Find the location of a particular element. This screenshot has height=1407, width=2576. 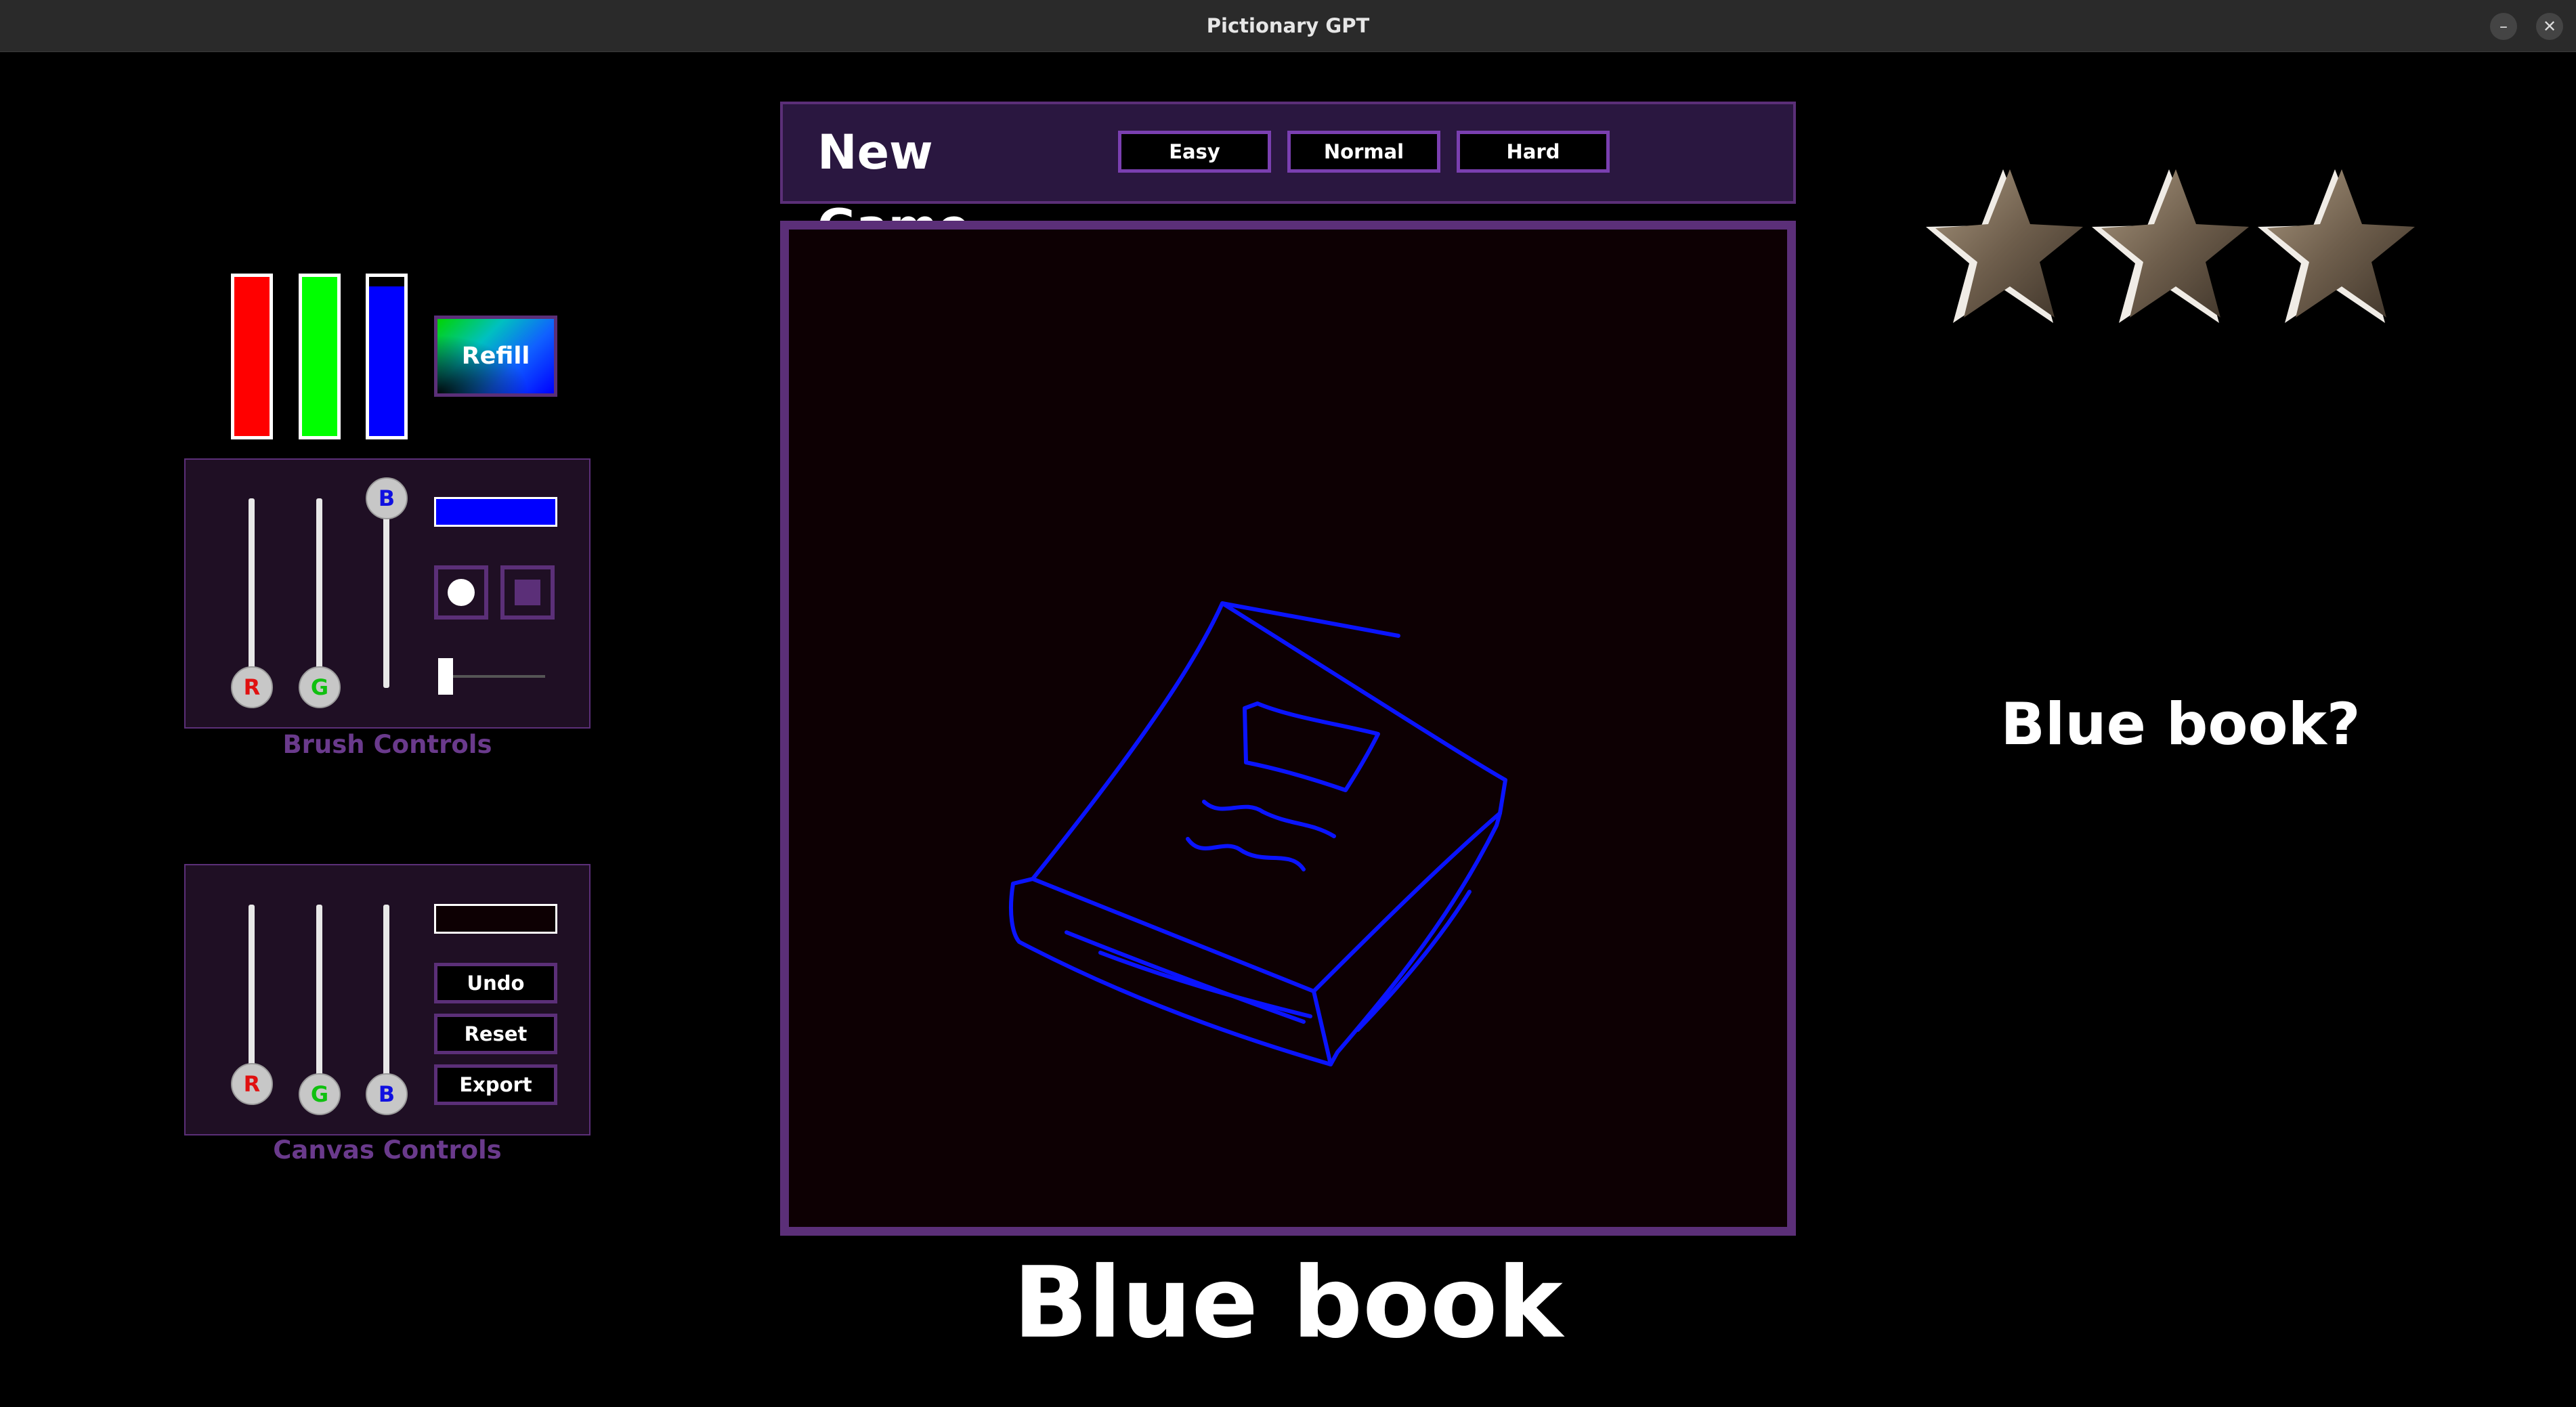

window-titlebar: Pictionary GPT – ✕ is located at coordinates (1288, 26).